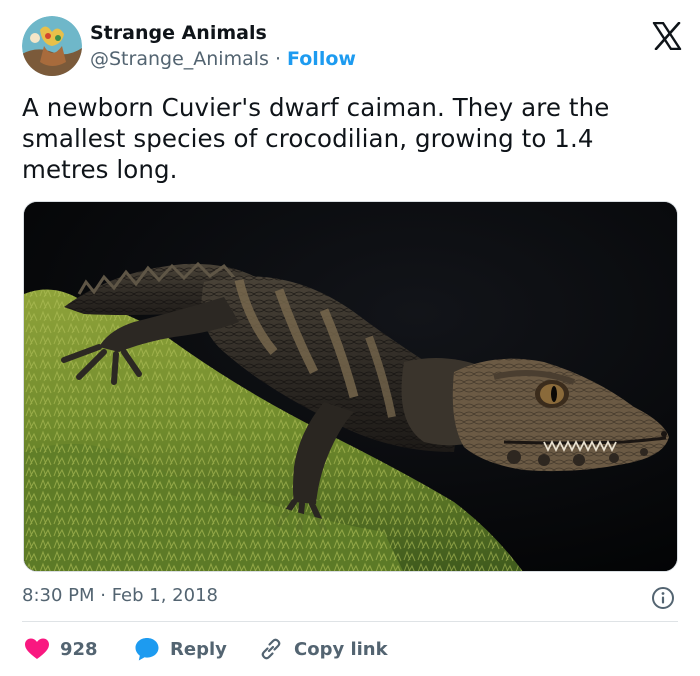 The image size is (700, 676). I want to click on like-button: 928, so click(61, 649).